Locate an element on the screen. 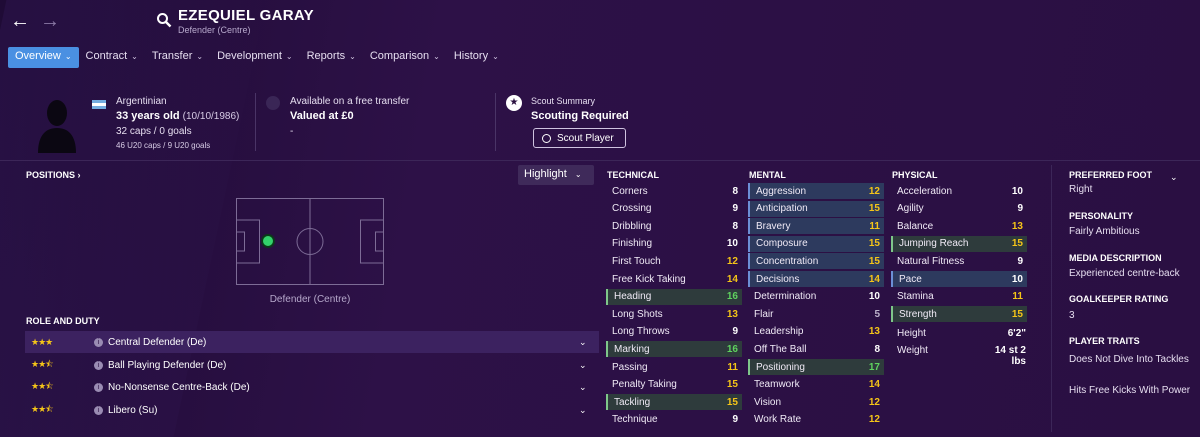 Image resolution: width=1200 pixels, height=437 pixels. scout-player-button: Scout Player is located at coordinates (579, 138).